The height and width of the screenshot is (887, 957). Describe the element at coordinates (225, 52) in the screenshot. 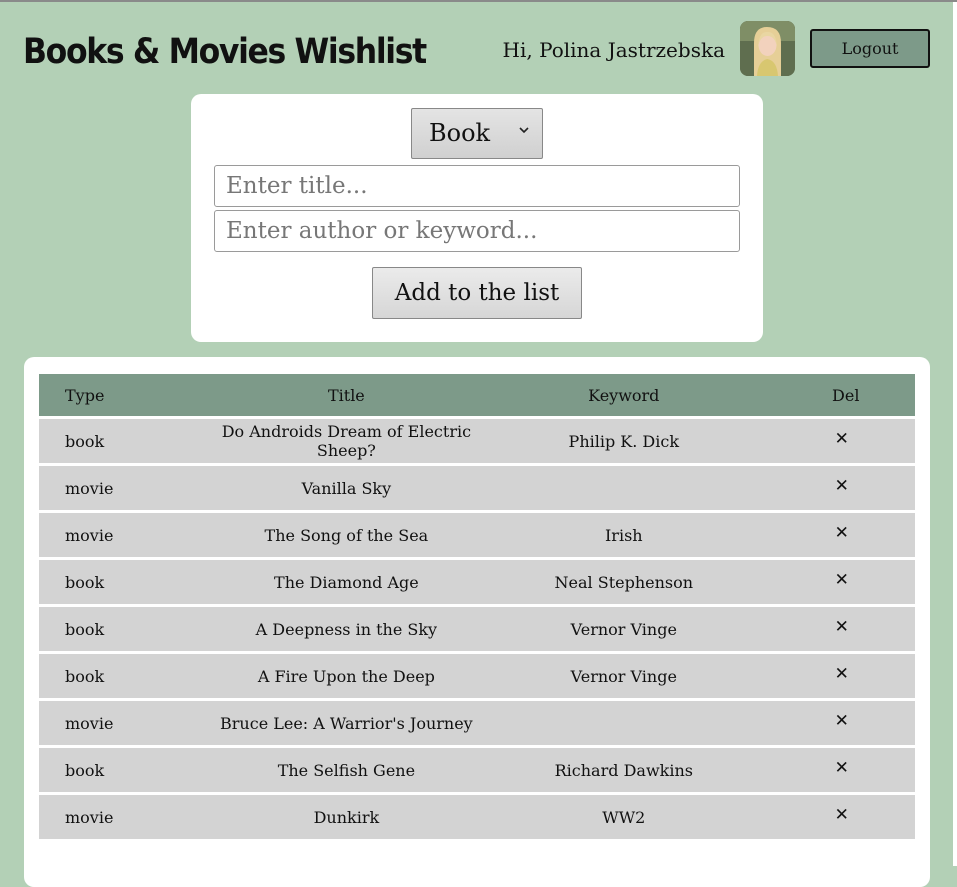

I see `app-title: Books & Movies Wishlist` at that location.